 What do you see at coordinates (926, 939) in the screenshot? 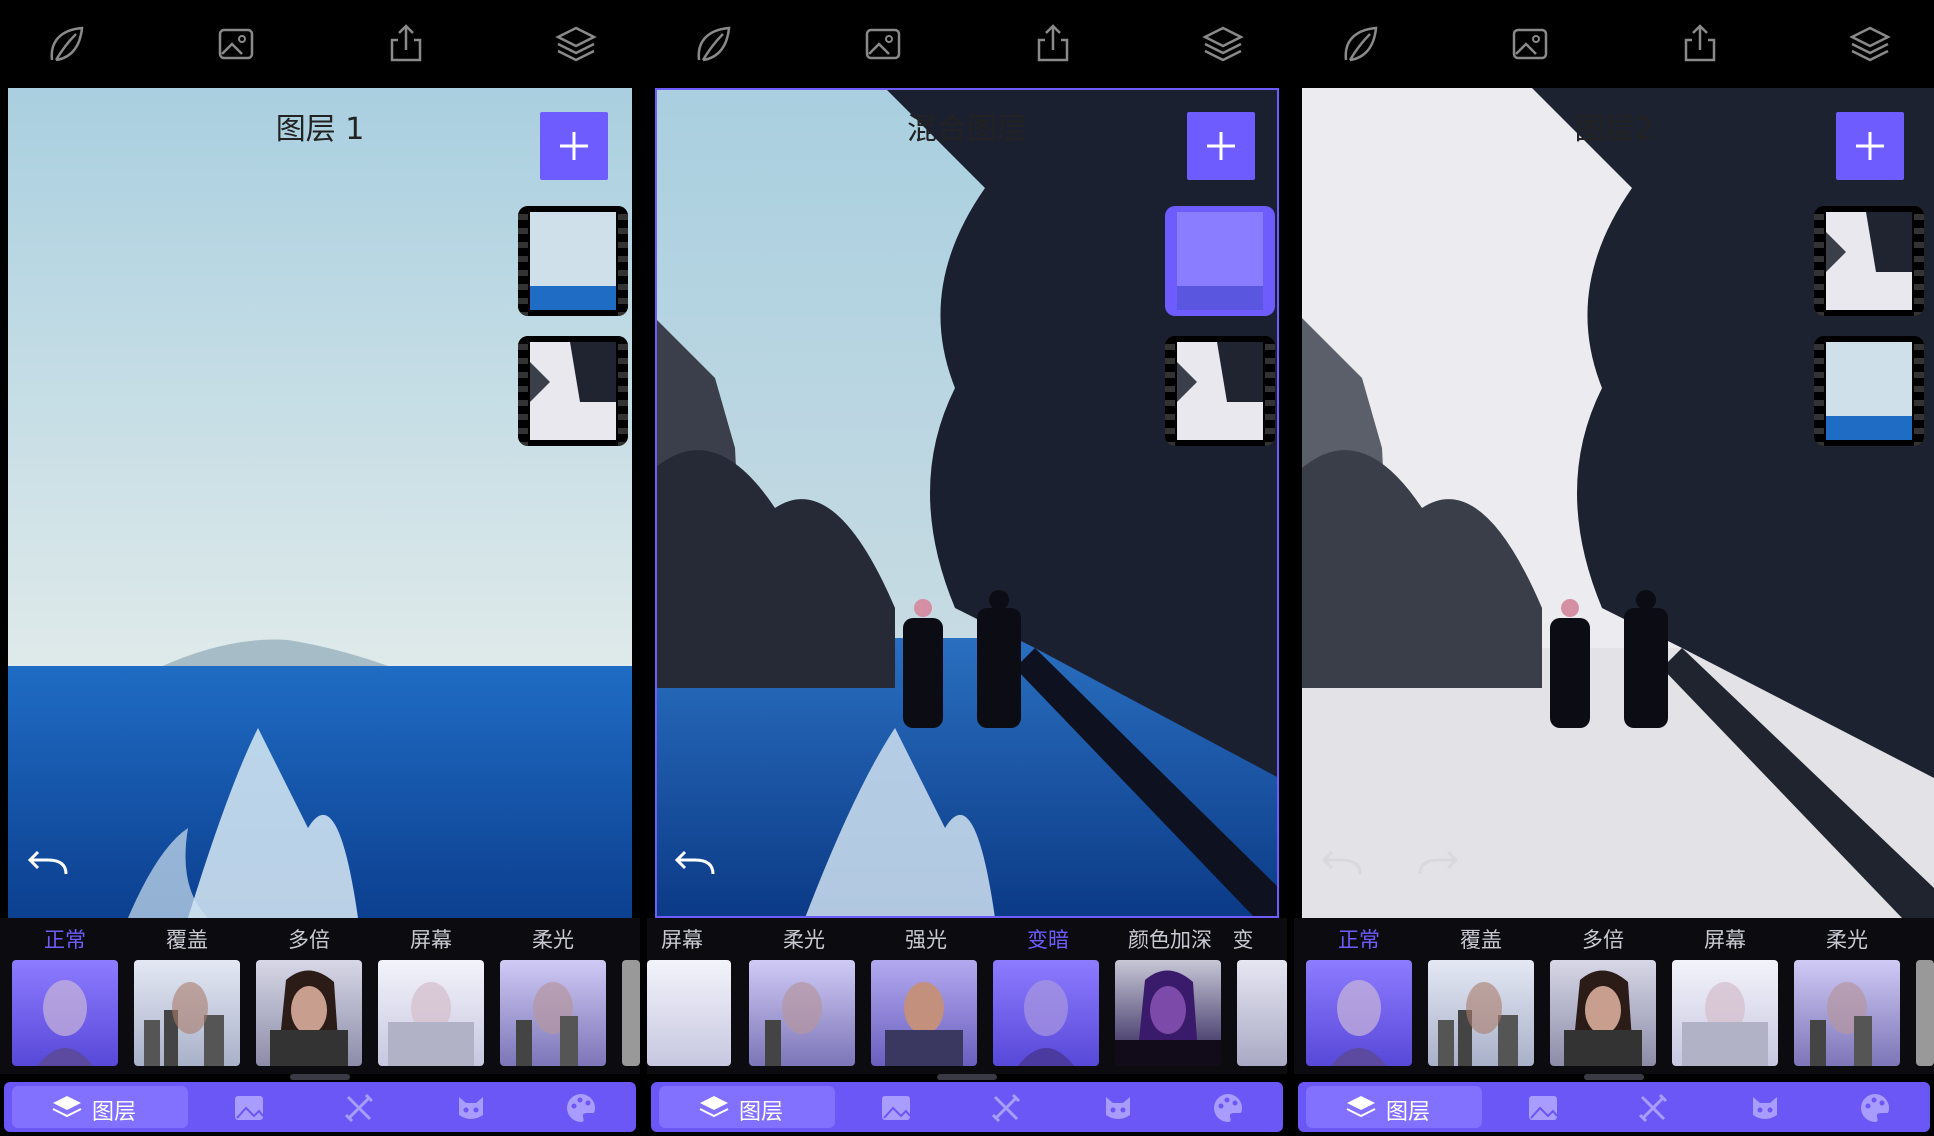
I see `blend-mode-item: 强光` at bounding box center [926, 939].